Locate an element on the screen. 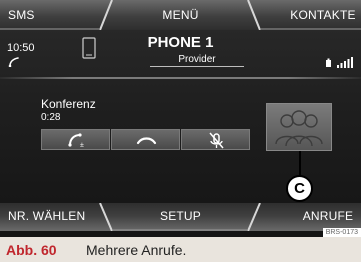 The image size is (361, 262). contact-photo is located at coordinates (299, 127).